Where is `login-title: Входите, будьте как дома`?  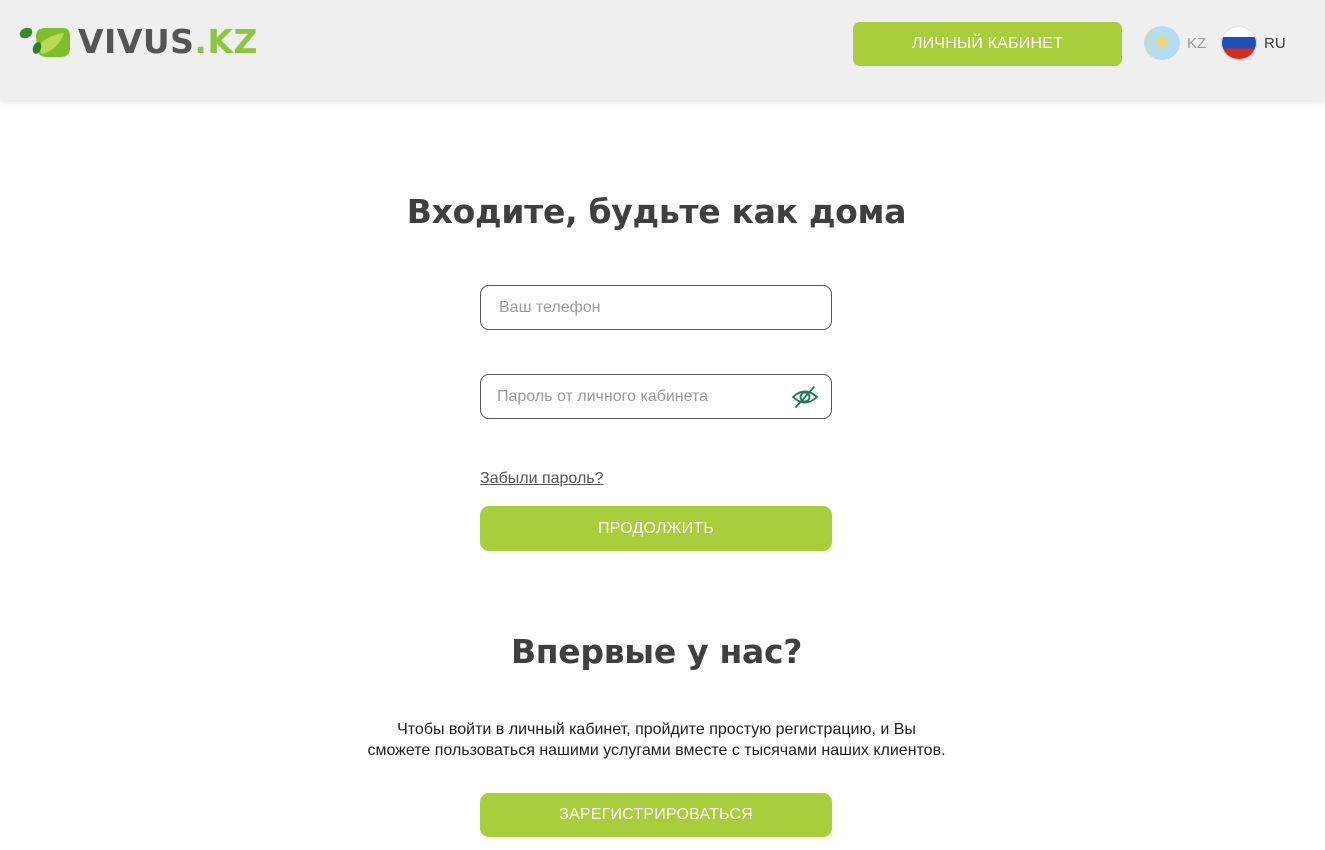 login-title: Входите, будьте как дома is located at coordinates (656, 211).